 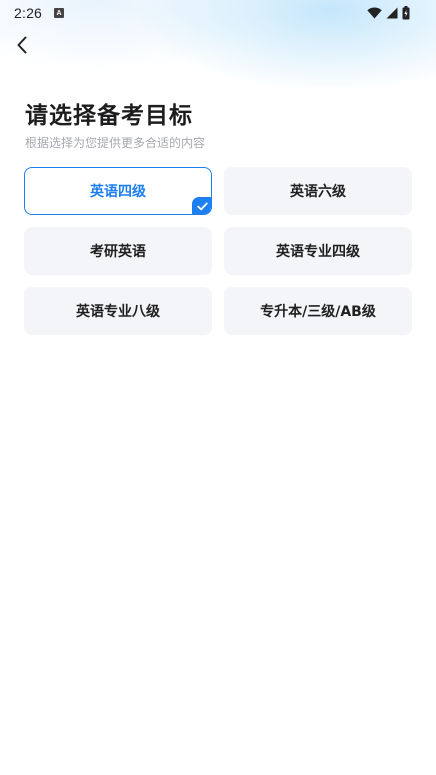 I want to click on option-label: 英语四级, so click(x=118, y=192).